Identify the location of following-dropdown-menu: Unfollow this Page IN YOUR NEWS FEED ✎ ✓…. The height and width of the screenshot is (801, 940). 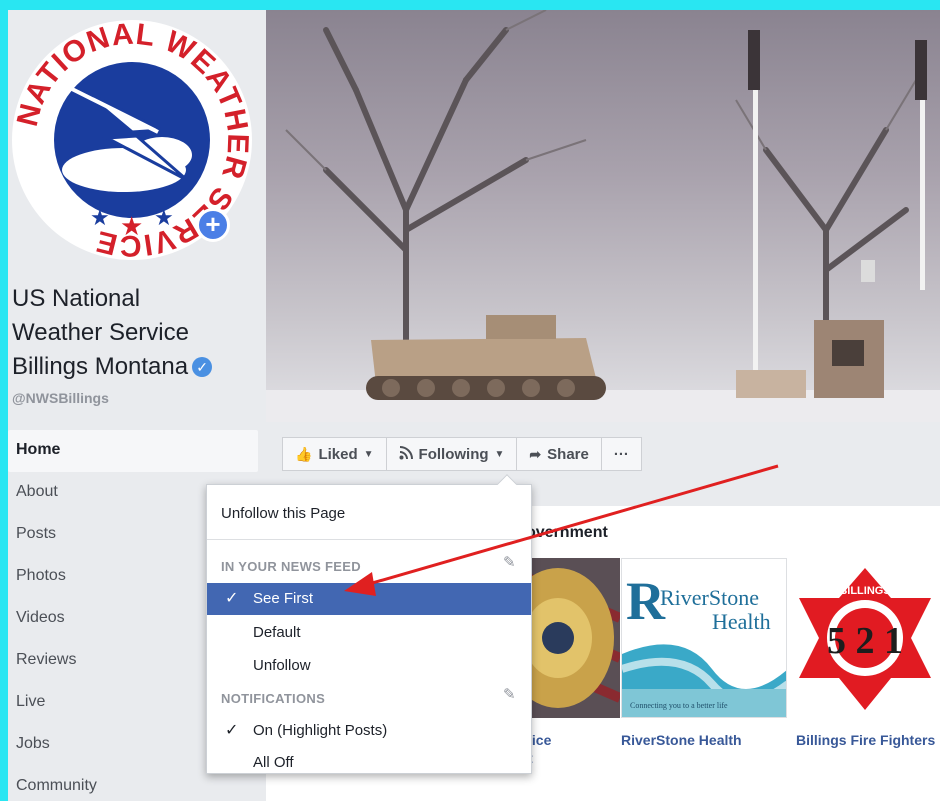
(369, 624).